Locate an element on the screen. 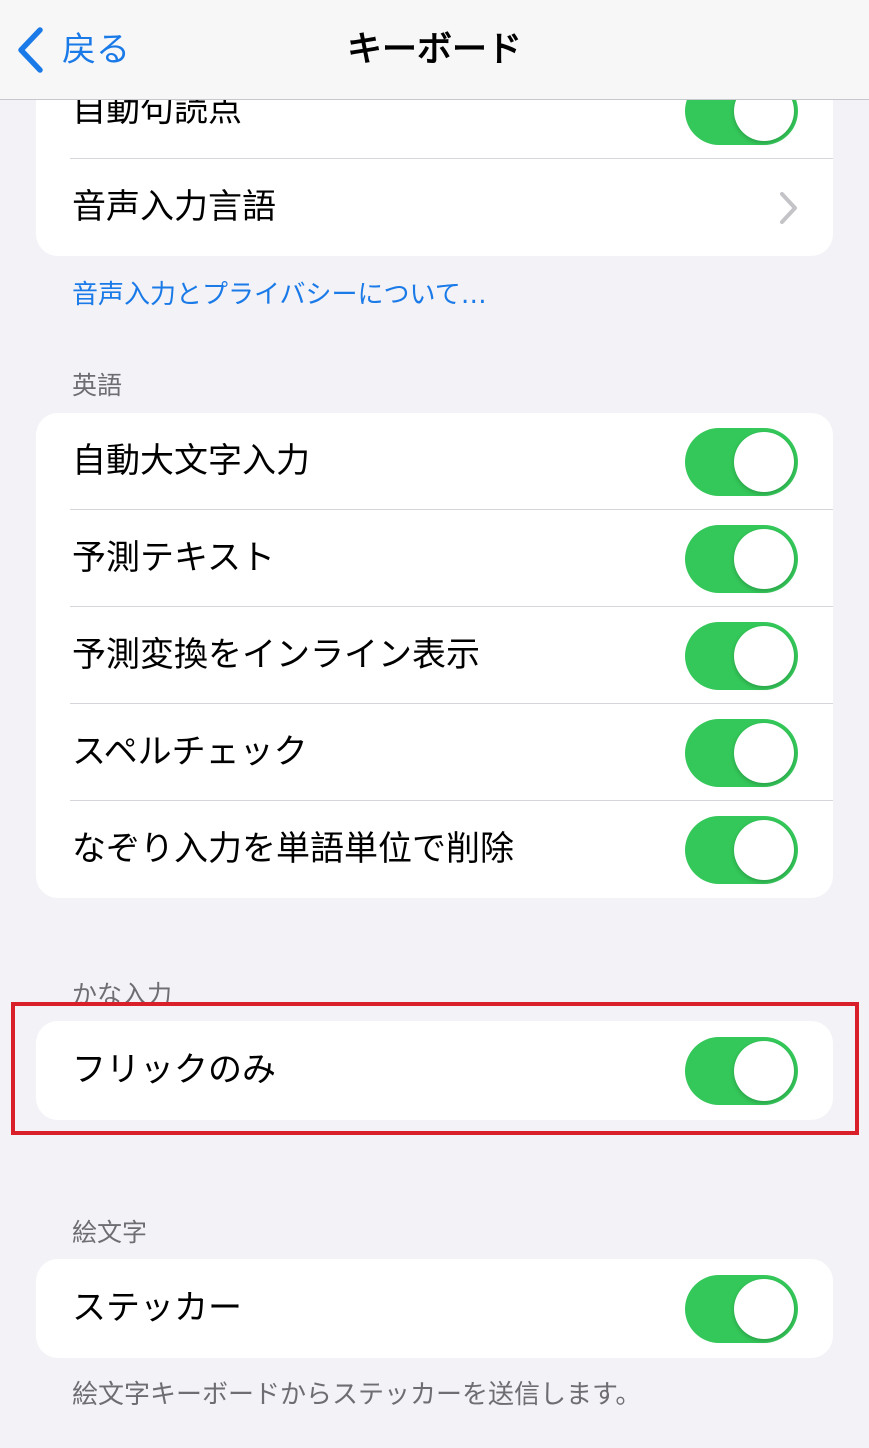 The width and height of the screenshot is (869, 1448). row-auto-capitalization: 自動大文字入力 is located at coordinates (434, 461).